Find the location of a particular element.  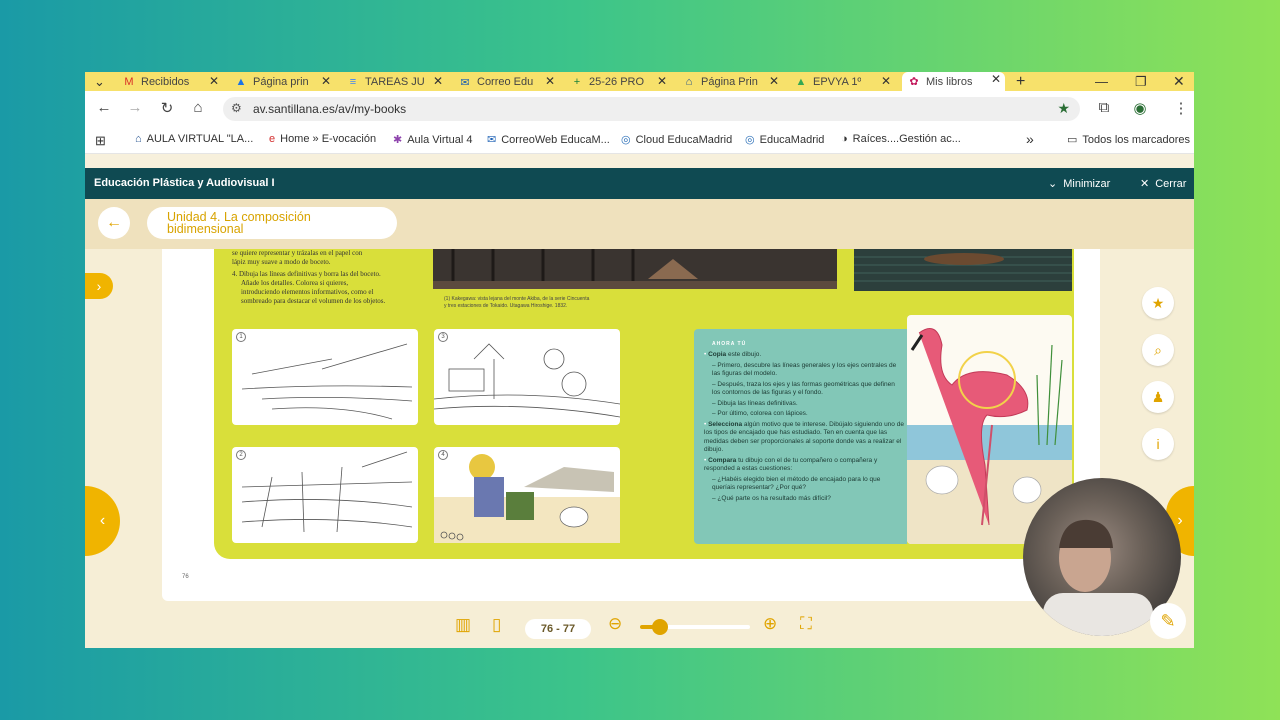

tab-label: Página prin is located at coordinates (281, 82).